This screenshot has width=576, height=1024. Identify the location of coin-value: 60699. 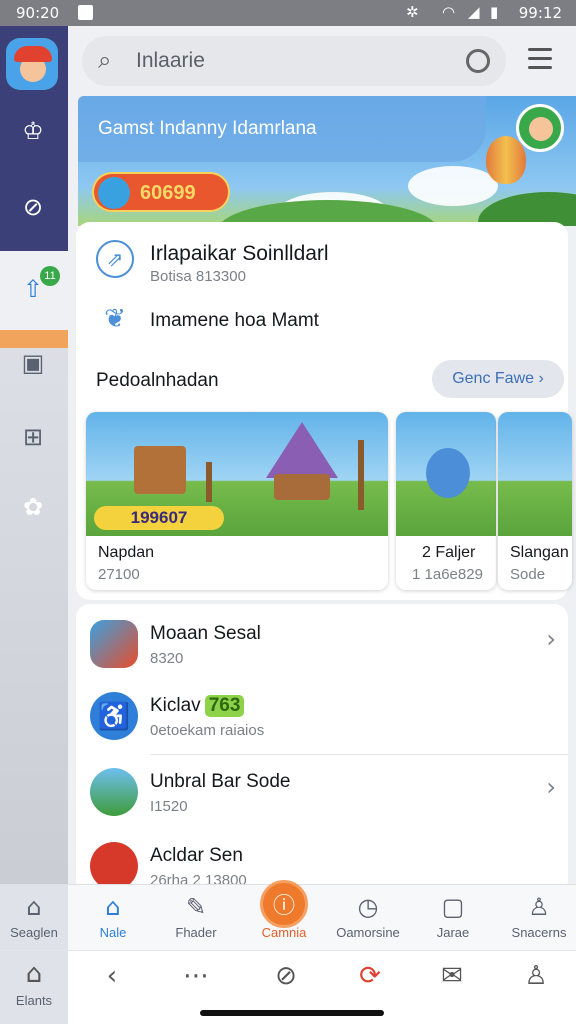
(168, 193).